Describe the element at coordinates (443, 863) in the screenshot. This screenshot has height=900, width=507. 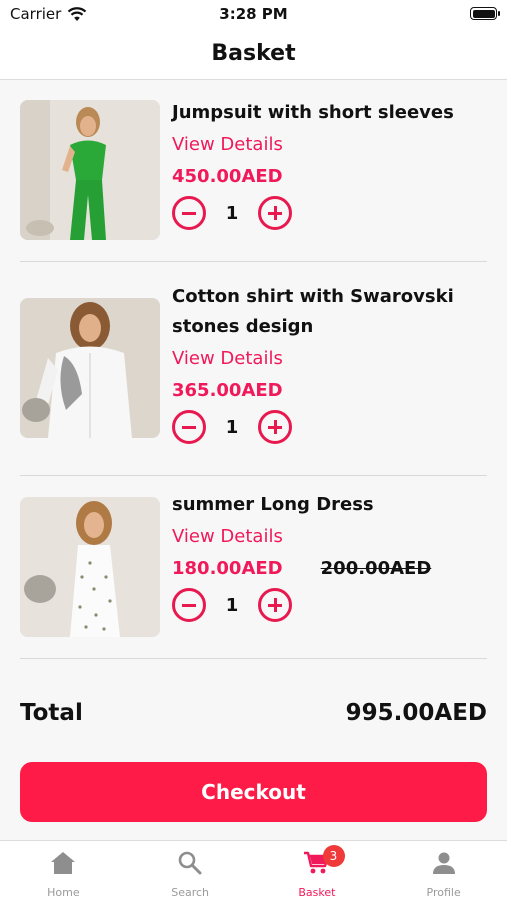
I see `person-icon` at that location.